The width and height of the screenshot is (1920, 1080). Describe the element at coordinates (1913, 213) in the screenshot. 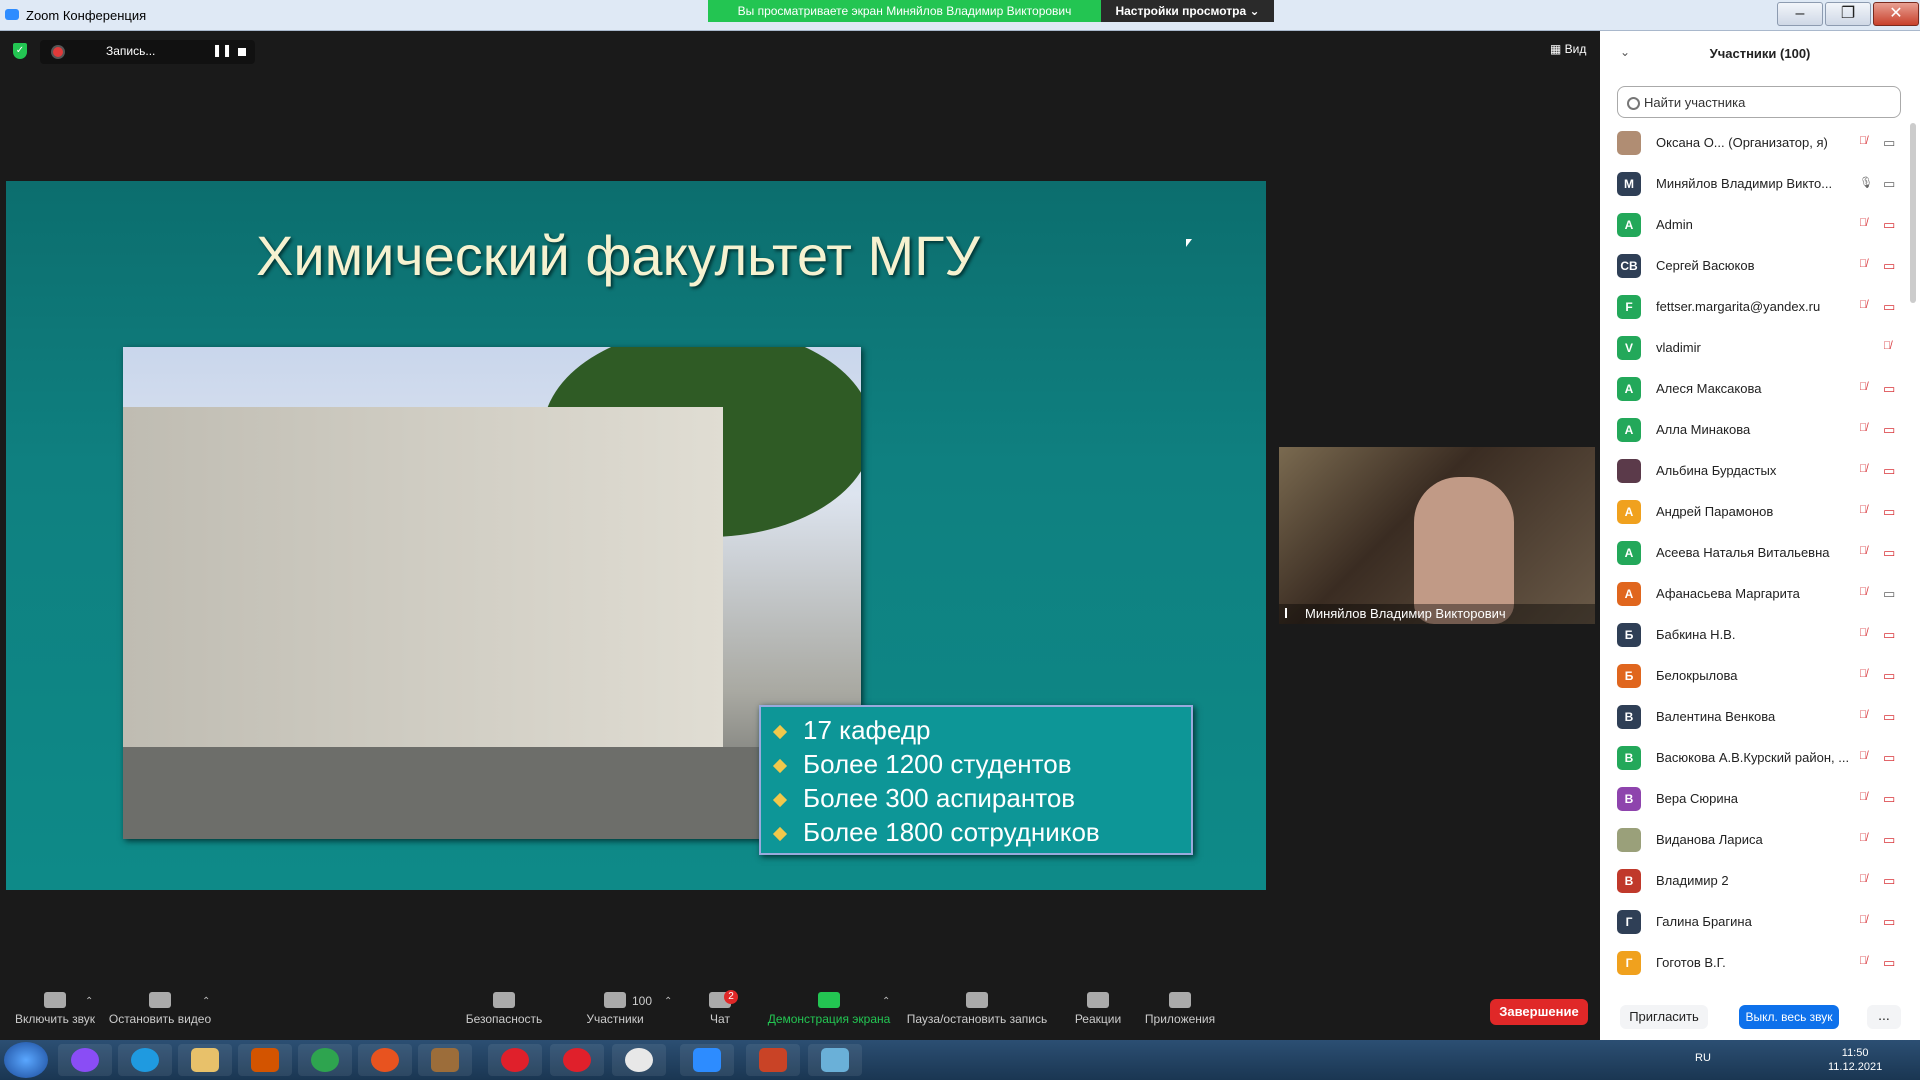

I see `participant-list-scrollbar` at that location.